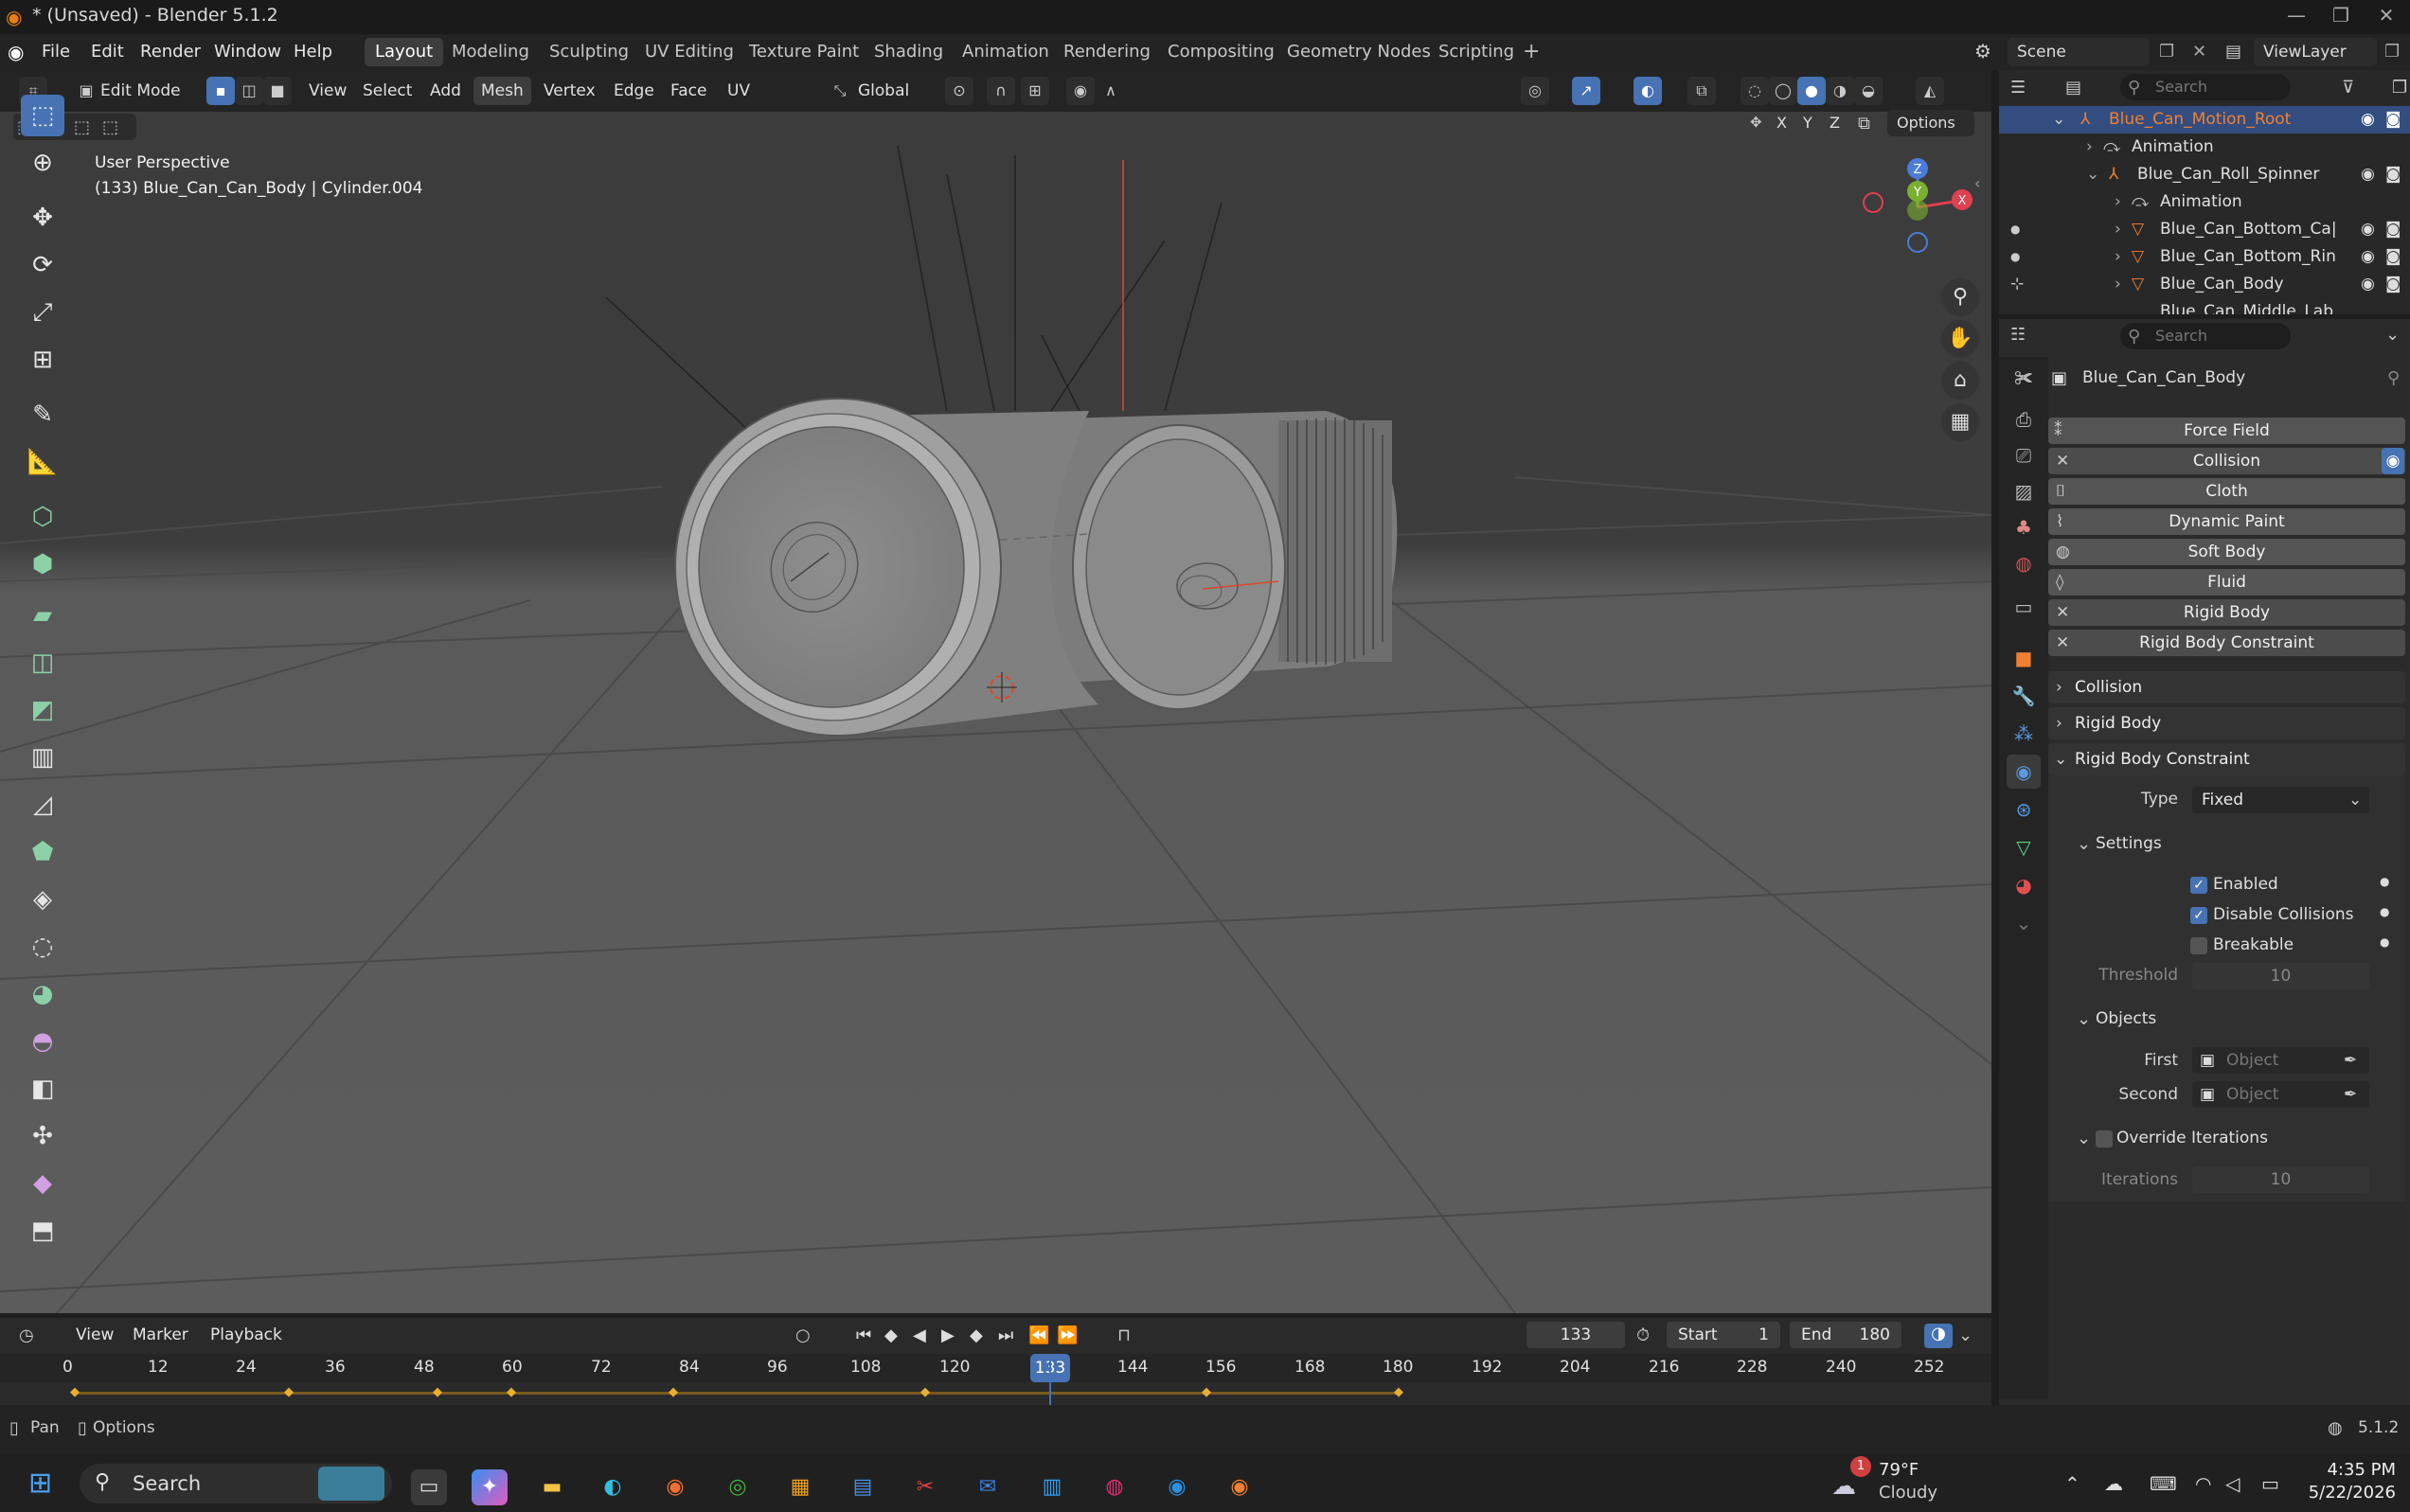 This screenshot has height=1512, width=2410. Describe the element at coordinates (2296, 17) in the screenshot. I see `minimize-icon: —` at that location.